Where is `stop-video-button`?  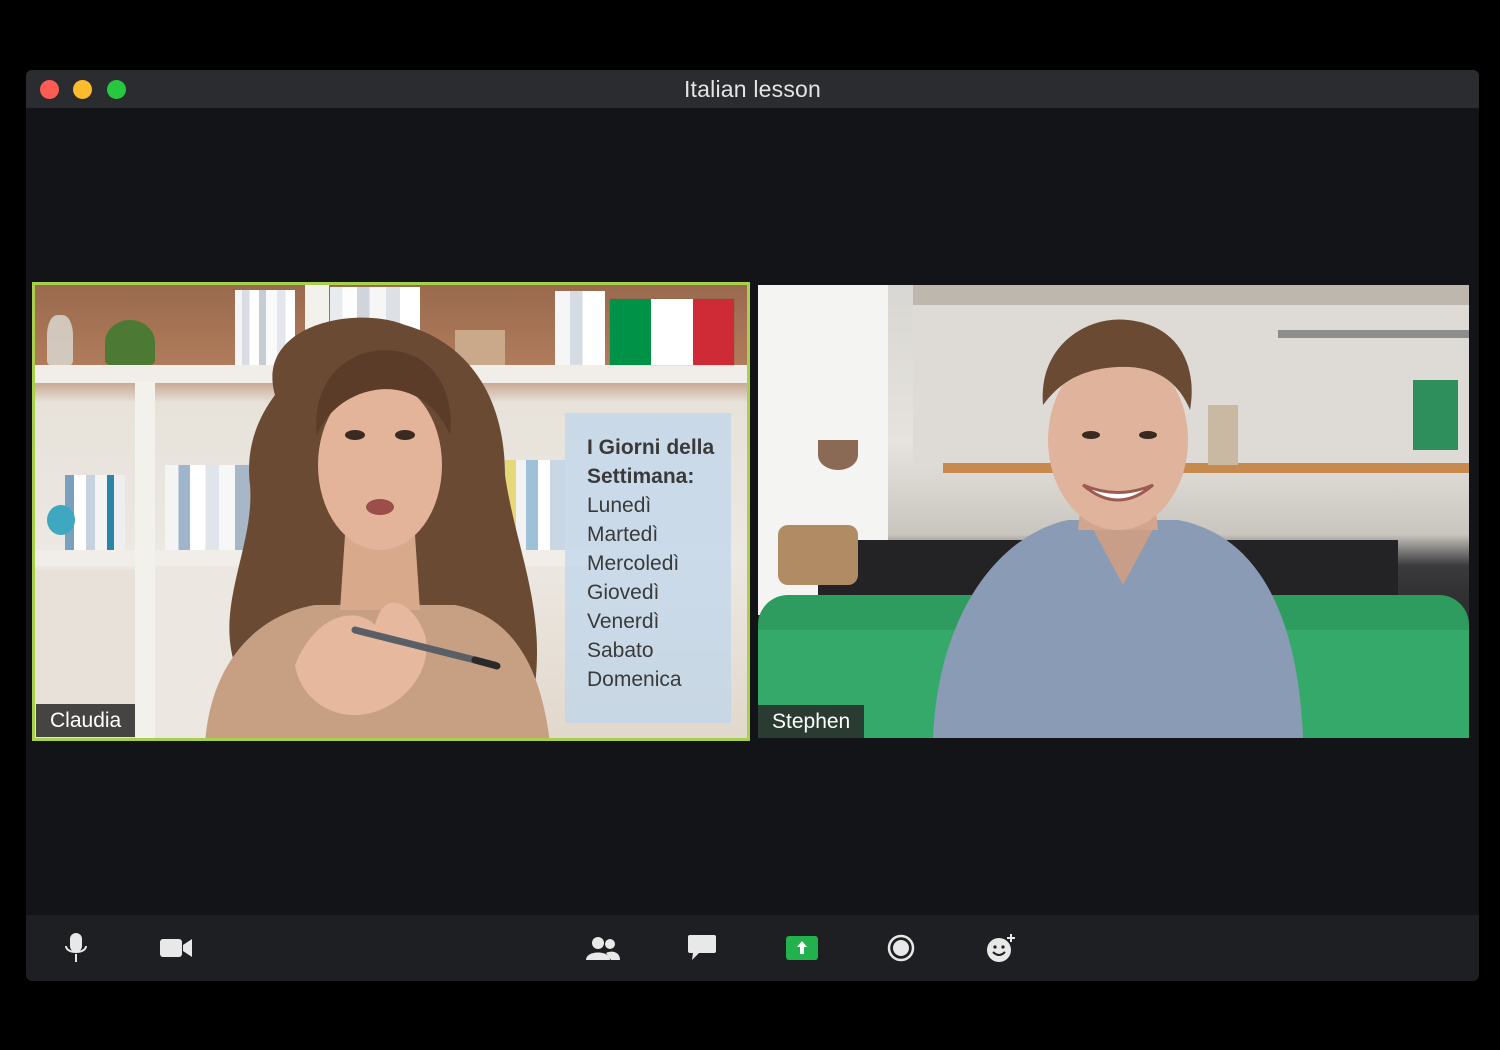
stop-video-button is located at coordinates (176, 948).